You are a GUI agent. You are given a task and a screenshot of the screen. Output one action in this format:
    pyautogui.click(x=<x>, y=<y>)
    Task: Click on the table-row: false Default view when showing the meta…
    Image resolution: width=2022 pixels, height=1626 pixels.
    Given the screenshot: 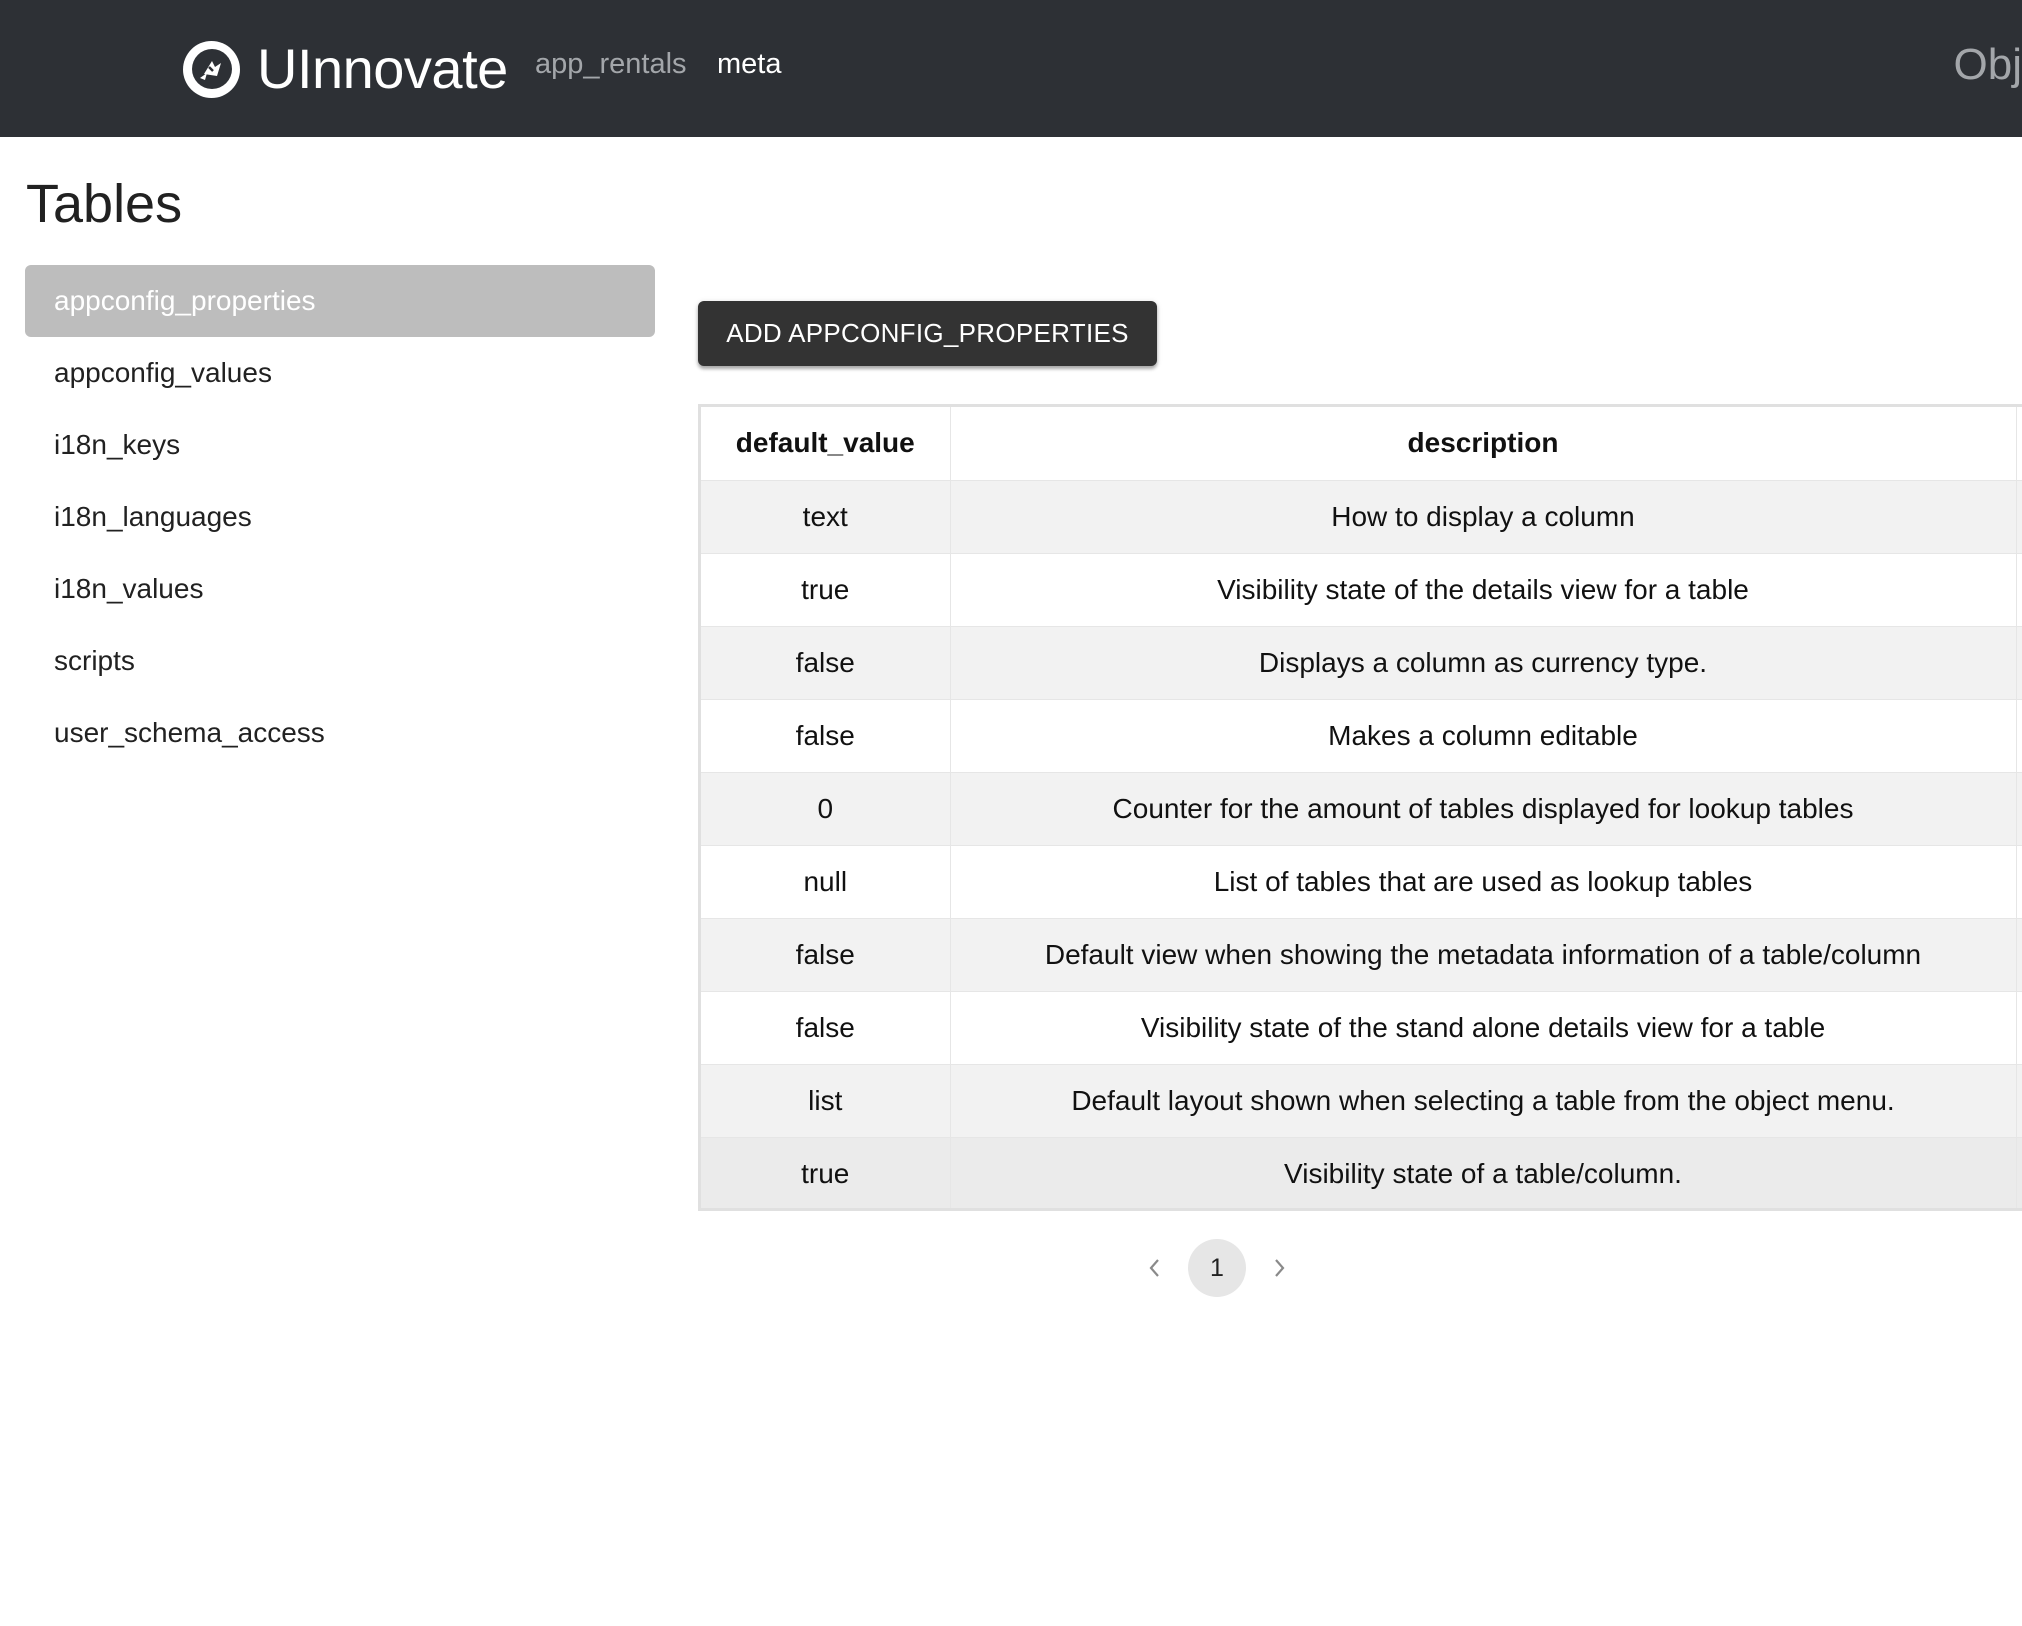 What is the action you would take?
    pyautogui.click(x=1361, y=955)
    